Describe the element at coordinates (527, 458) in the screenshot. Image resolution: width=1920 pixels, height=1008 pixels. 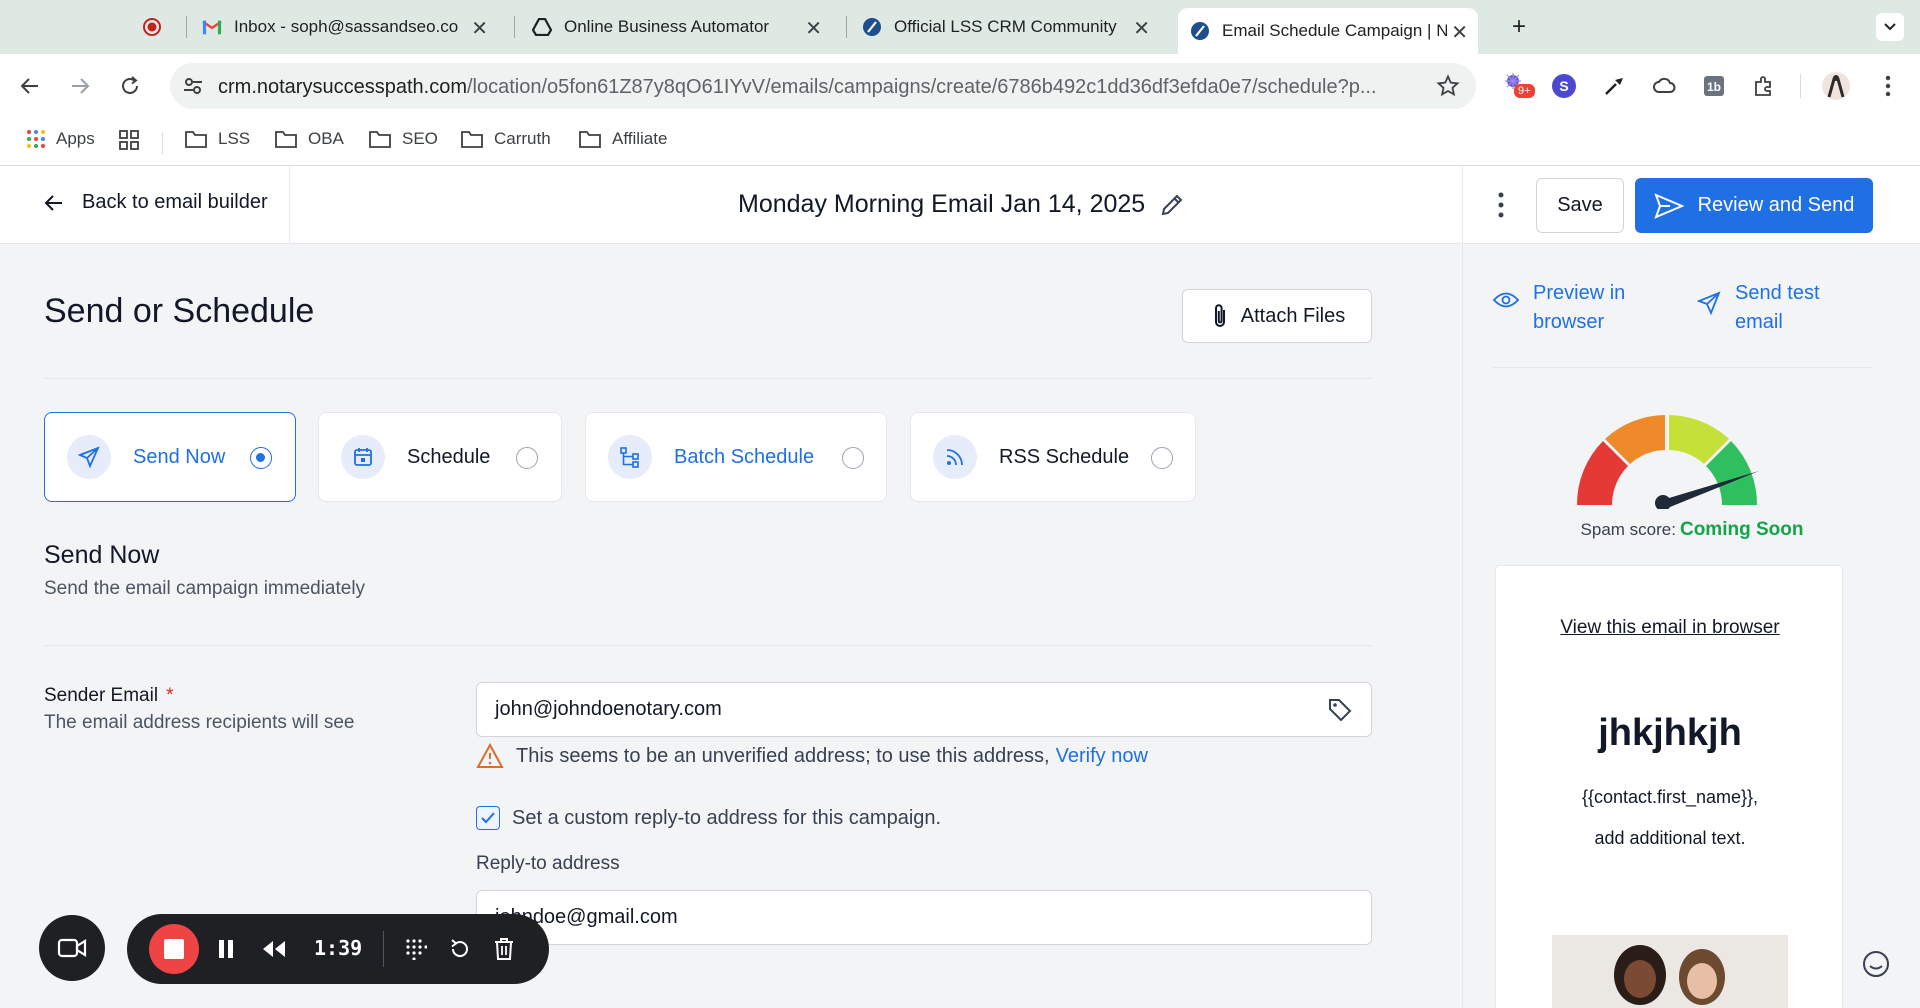
I see `radio-schedule` at that location.